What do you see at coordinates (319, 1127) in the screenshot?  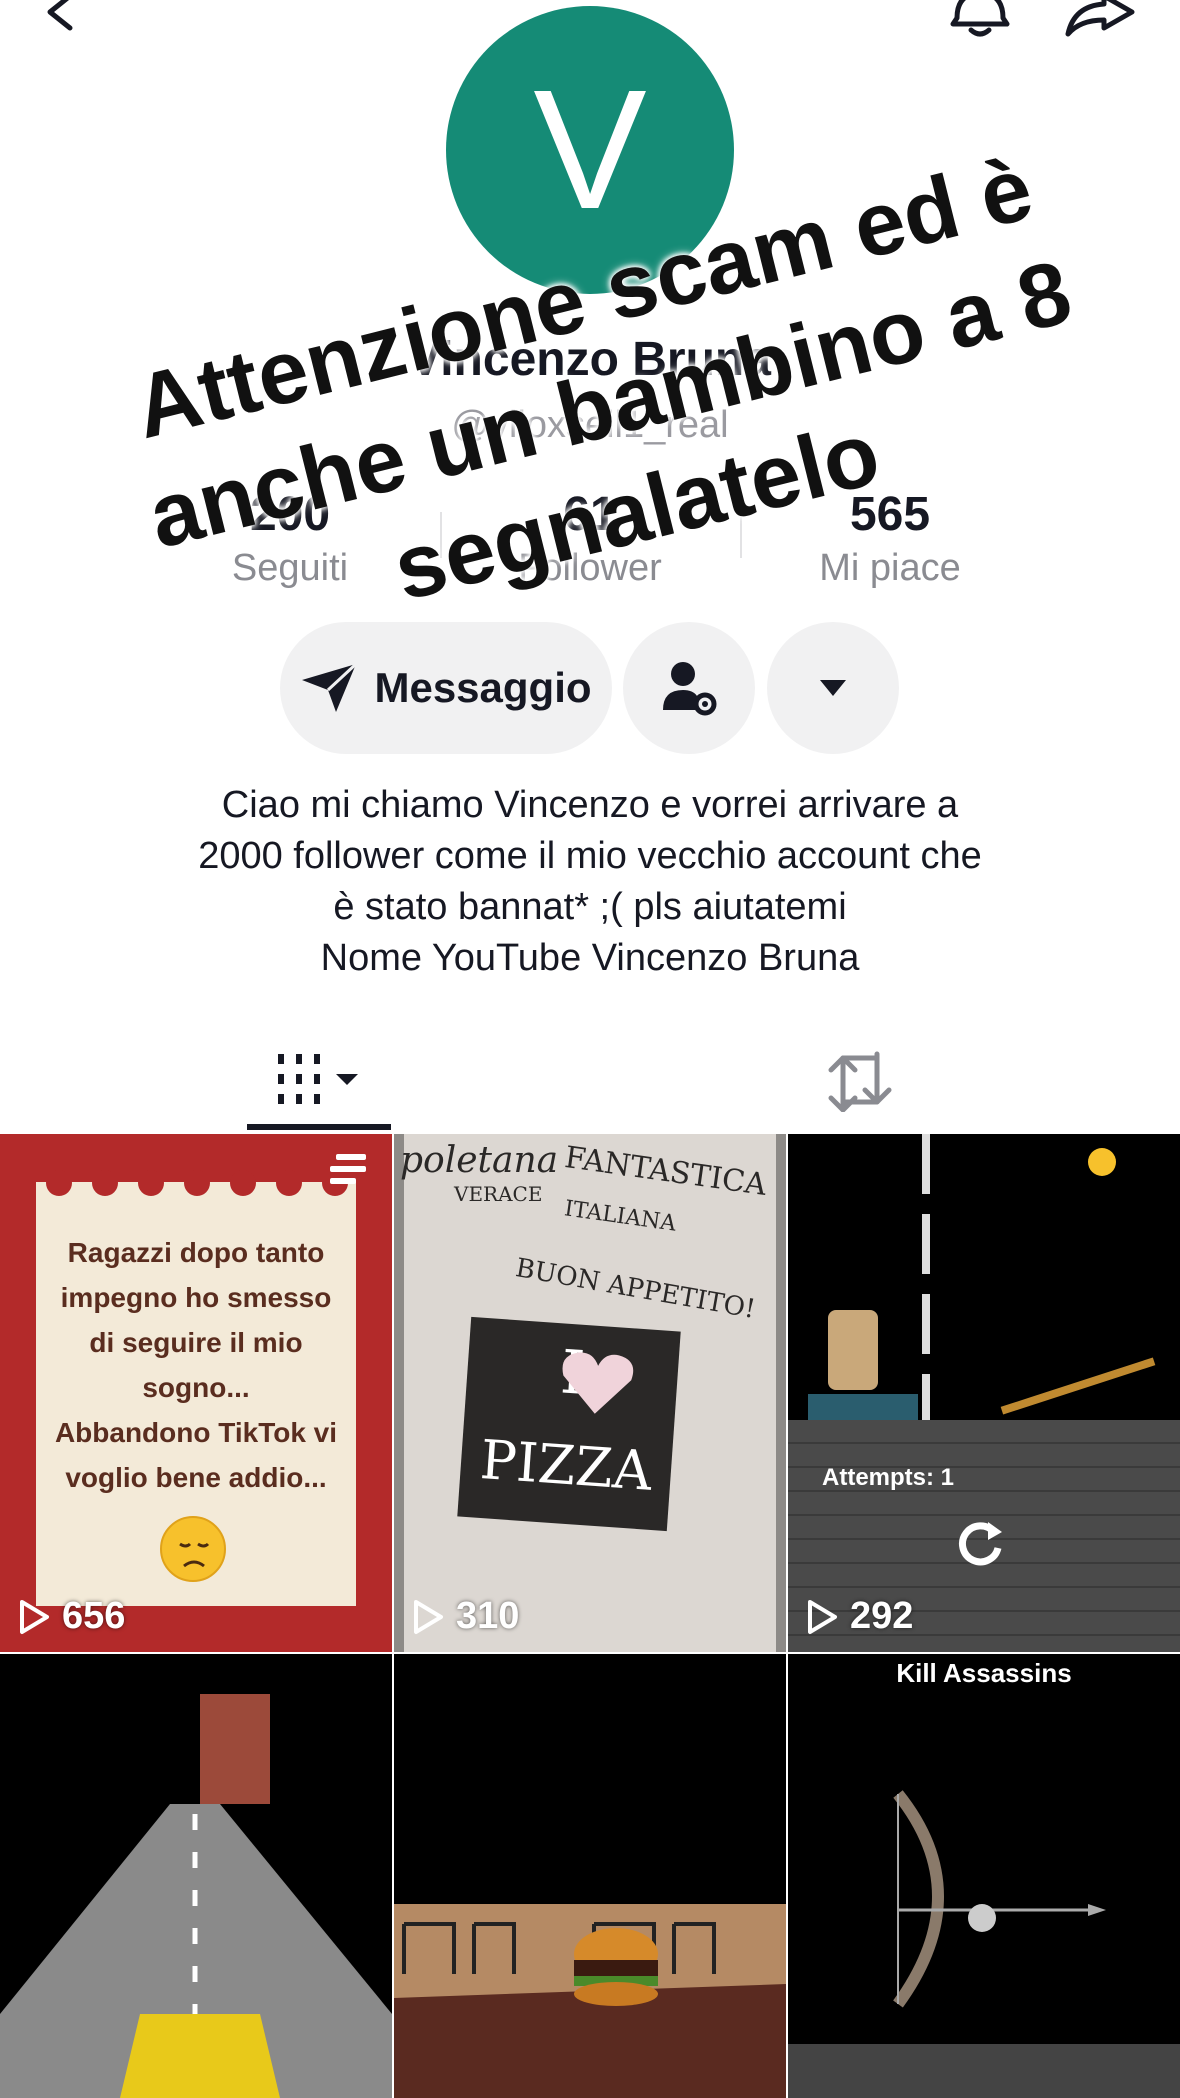 I see `active-tab-indicator` at bounding box center [319, 1127].